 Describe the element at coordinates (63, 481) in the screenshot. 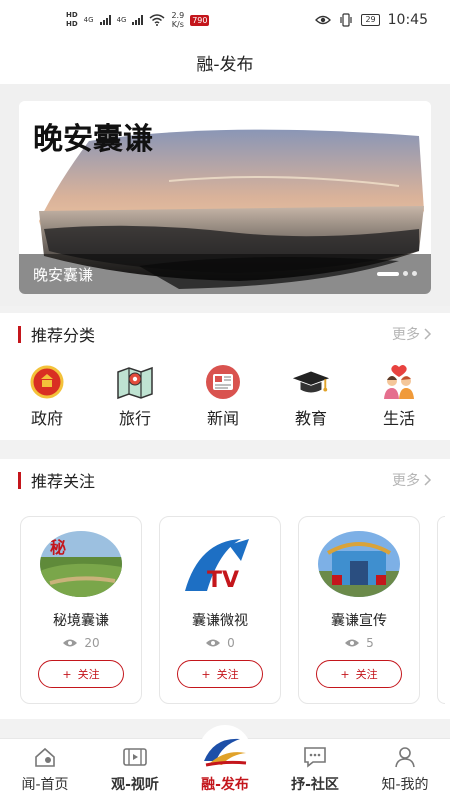

I see `section-title: 推荐关注` at that location.